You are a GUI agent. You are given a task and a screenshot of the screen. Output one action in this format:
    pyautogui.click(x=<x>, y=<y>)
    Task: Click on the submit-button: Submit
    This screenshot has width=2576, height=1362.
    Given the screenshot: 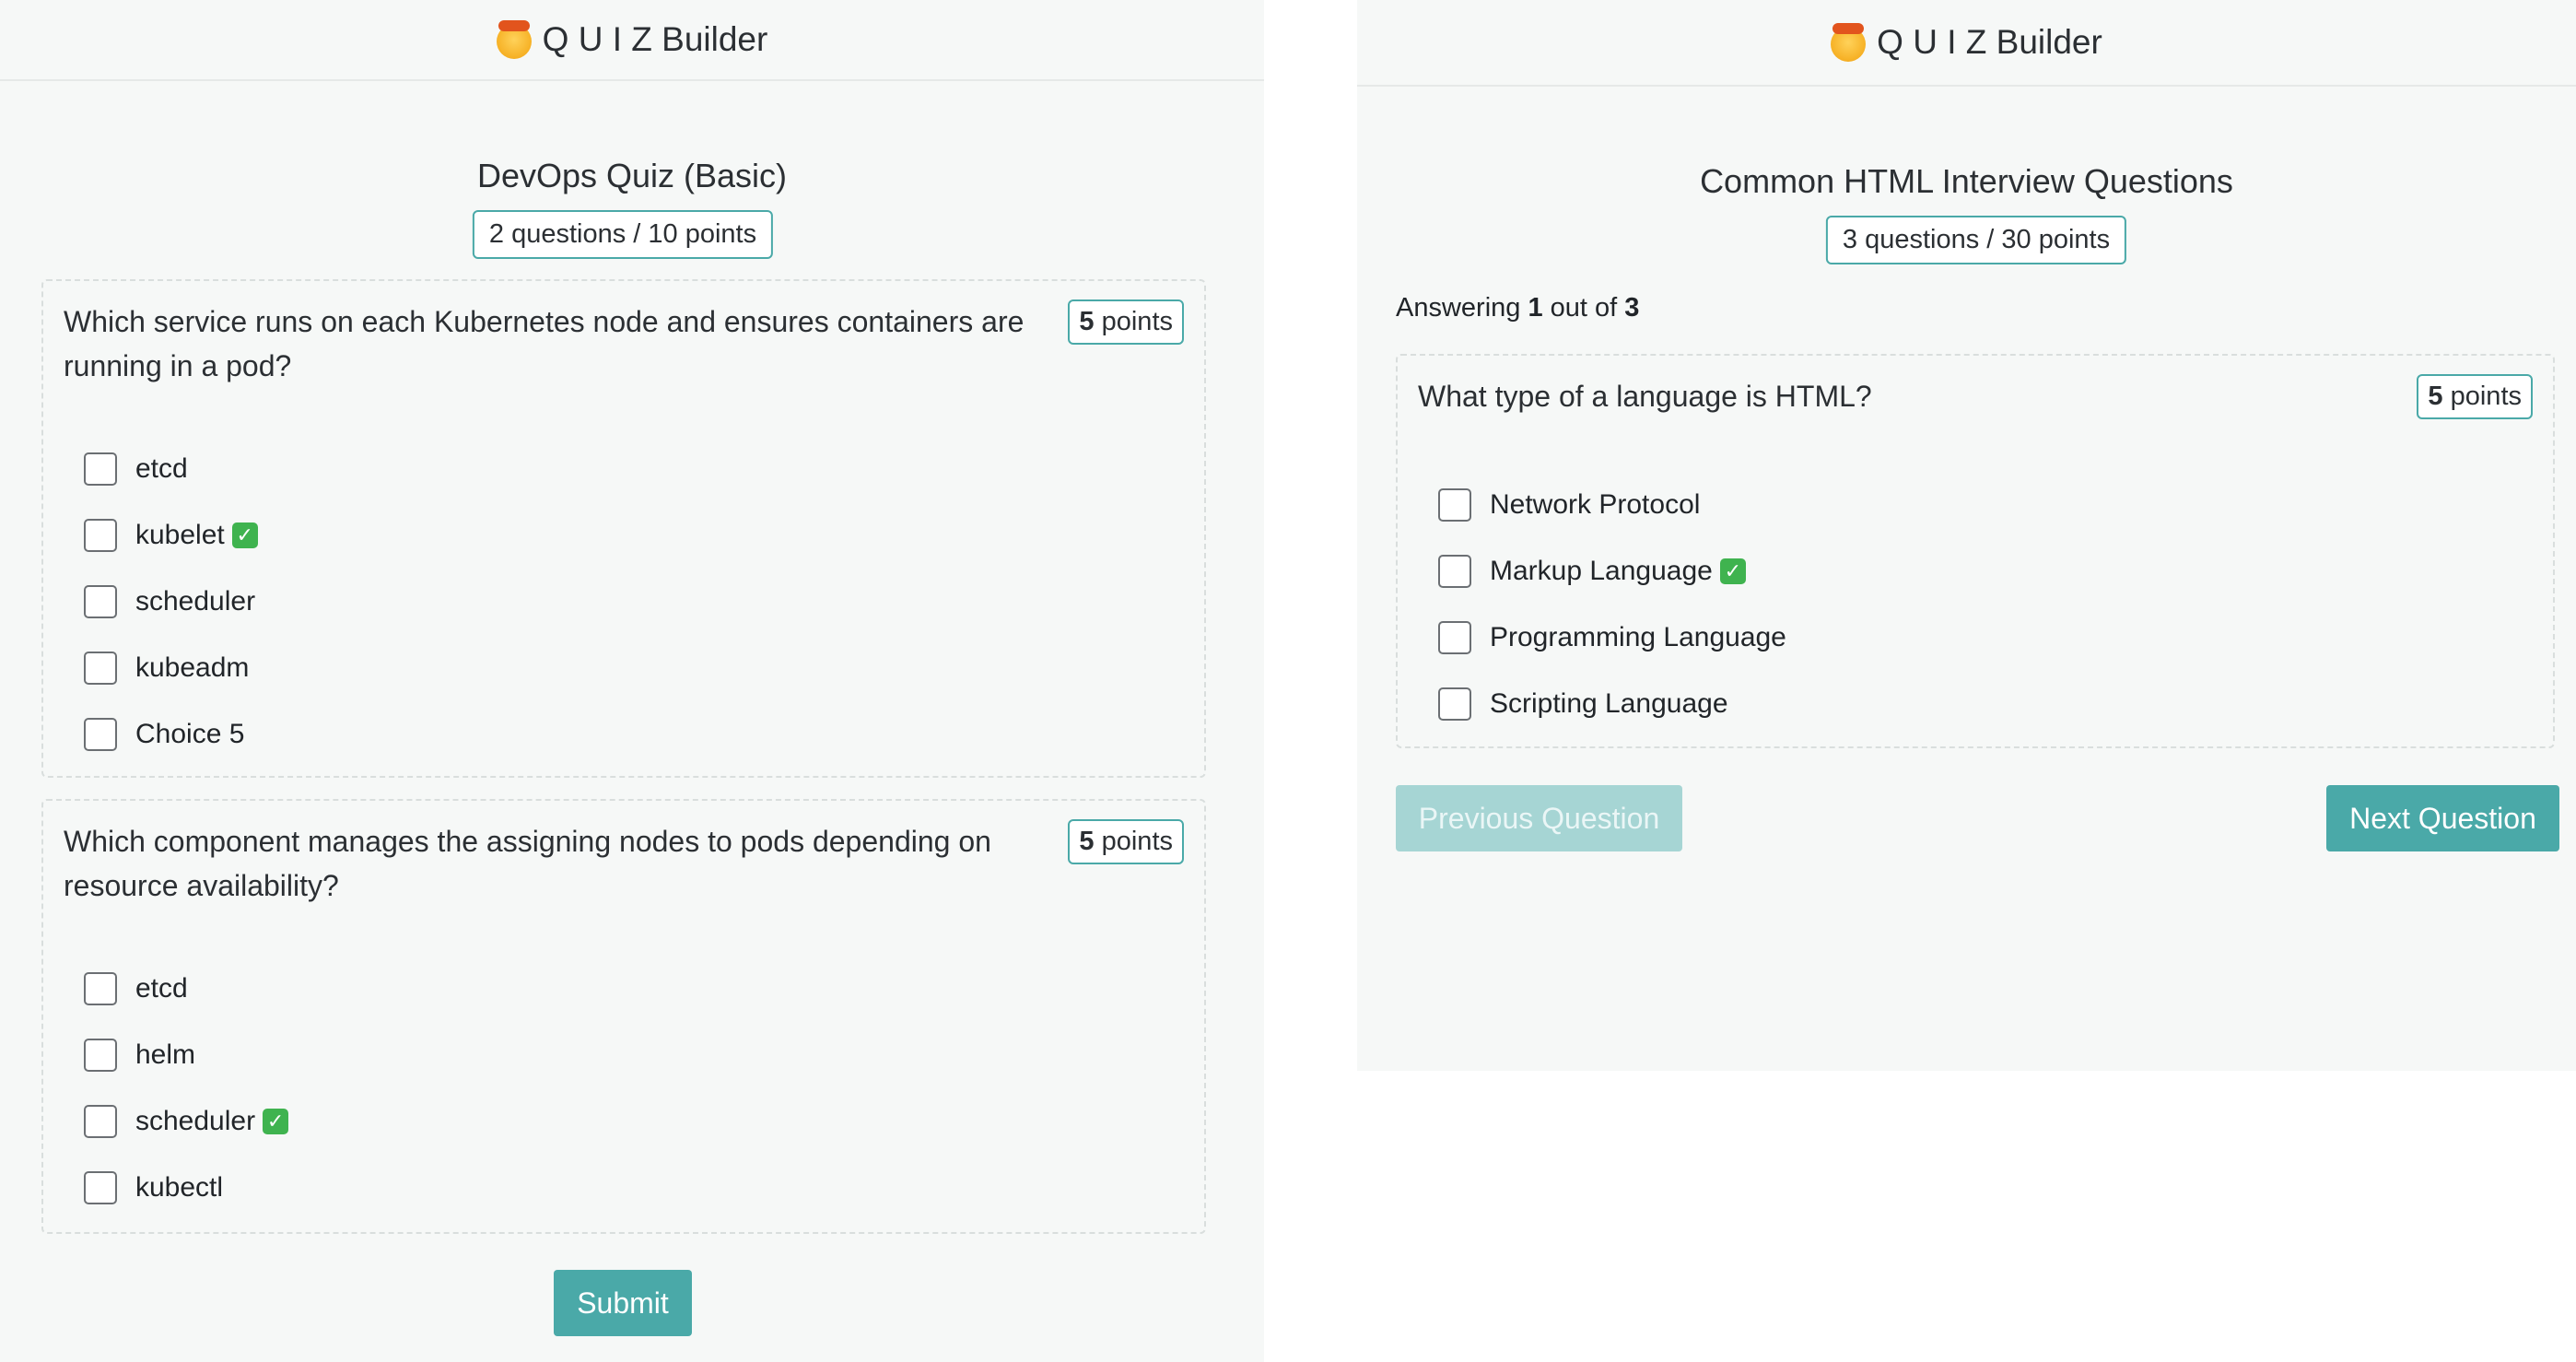 What is the action you would take?
    pyautogui.click(x=623, y=1303)
    